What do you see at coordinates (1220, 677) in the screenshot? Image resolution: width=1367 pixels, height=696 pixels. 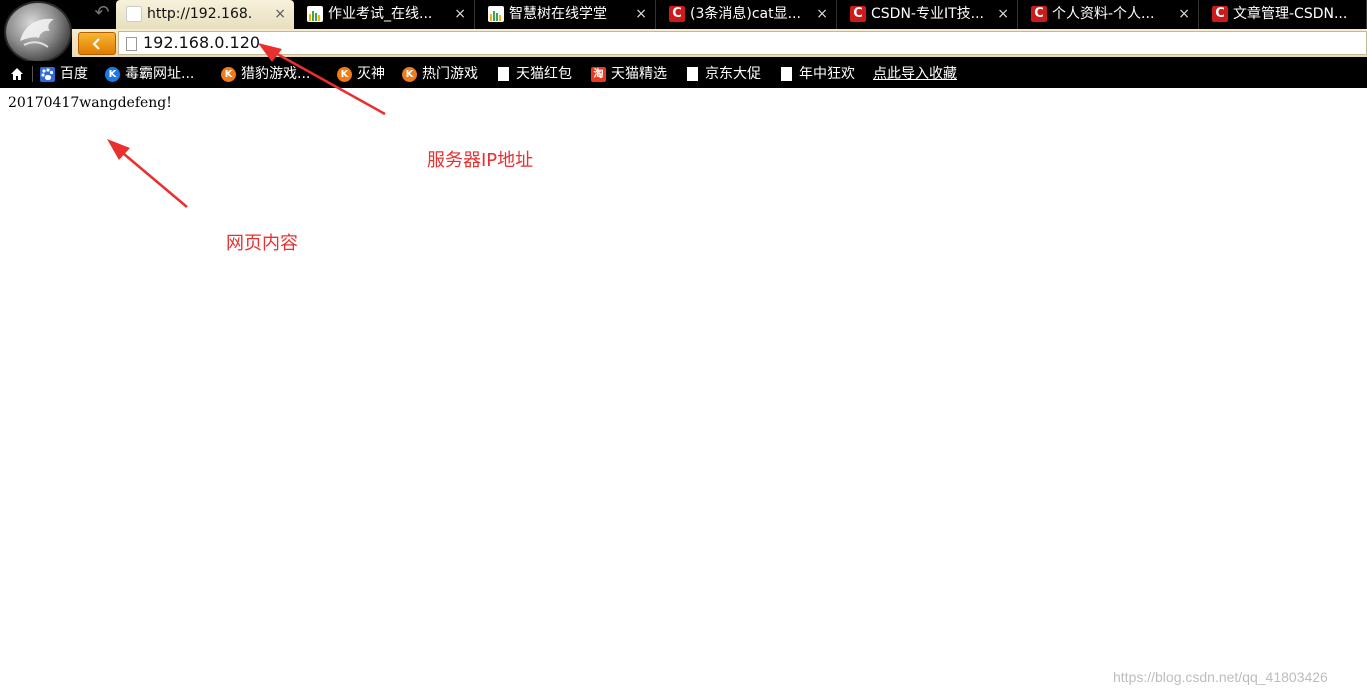 I see `watermark: https://blog.csdn.net/qq_41803426` at bounding box center [1220, 677].